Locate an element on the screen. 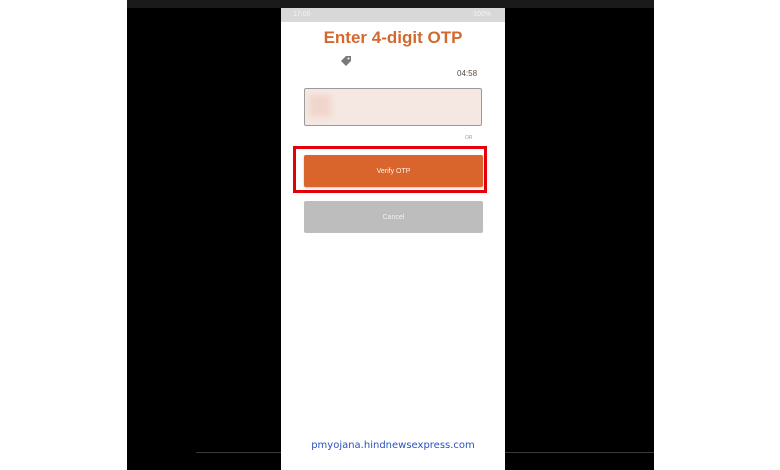  status-battery: 100% is located at coordinates (482, 14).